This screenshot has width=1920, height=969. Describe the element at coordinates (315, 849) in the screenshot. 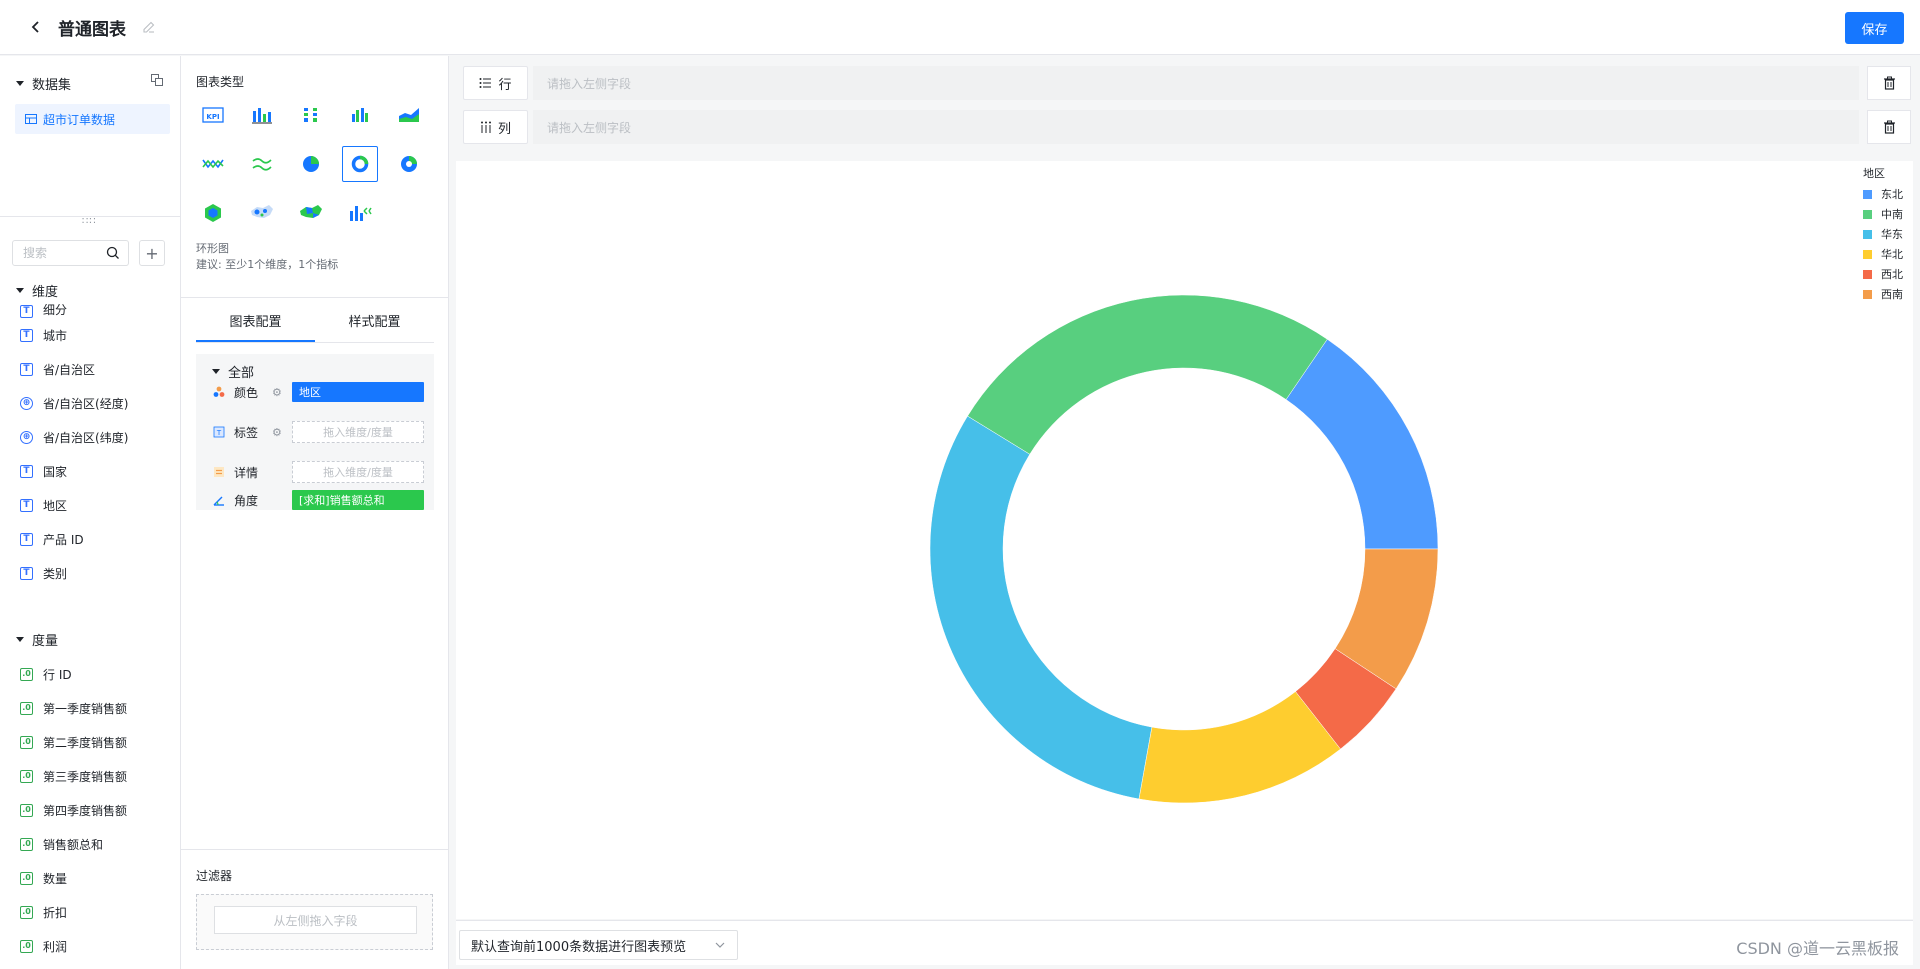

I see `divider` at that location.